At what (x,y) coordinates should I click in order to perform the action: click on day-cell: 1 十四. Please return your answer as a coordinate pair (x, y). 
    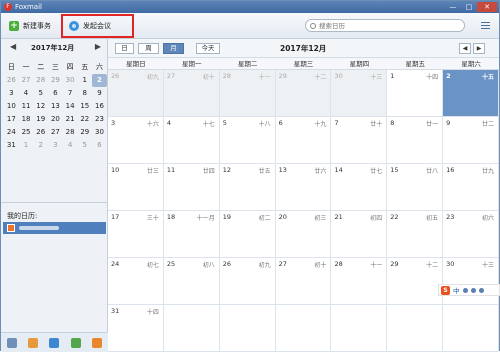
    Looking at the image, I should click on (415, 93).